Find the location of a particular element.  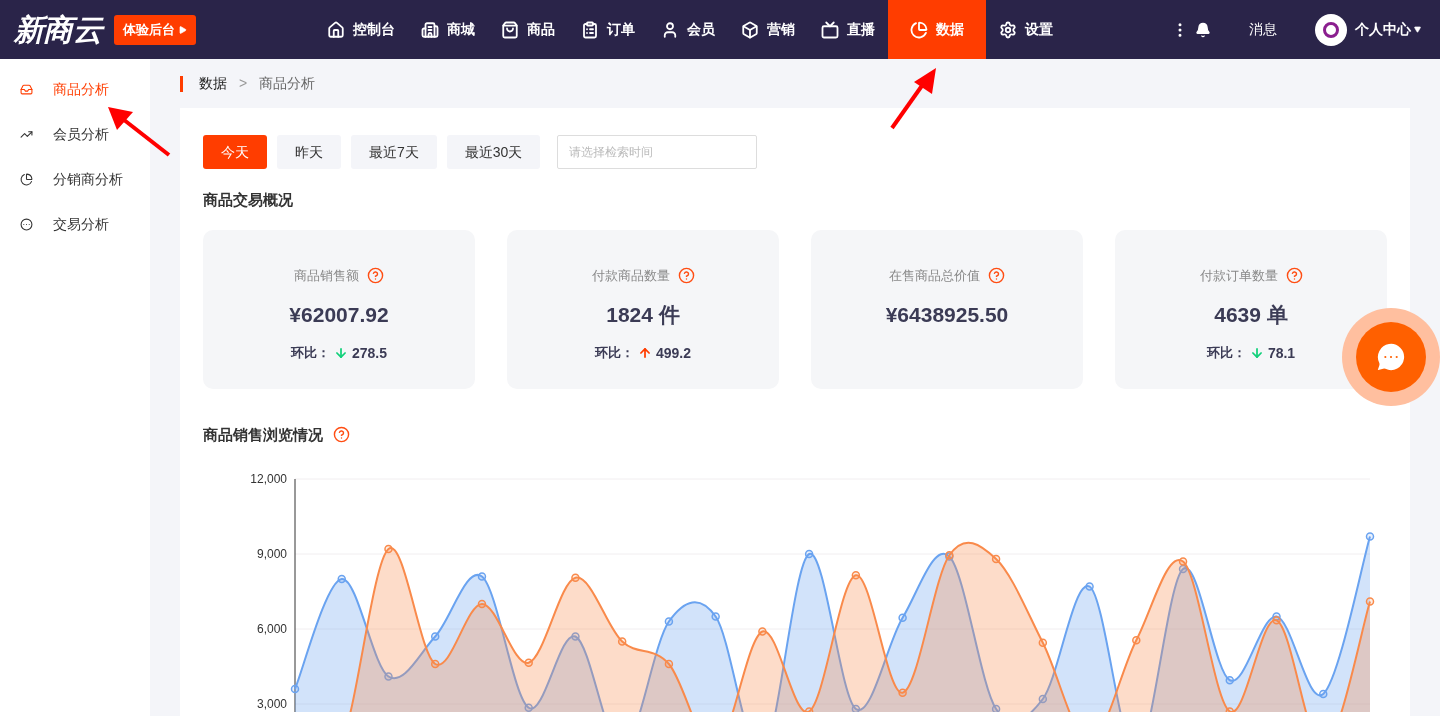

stat-label: 商品销售额 is located at coordinates (326, 275).